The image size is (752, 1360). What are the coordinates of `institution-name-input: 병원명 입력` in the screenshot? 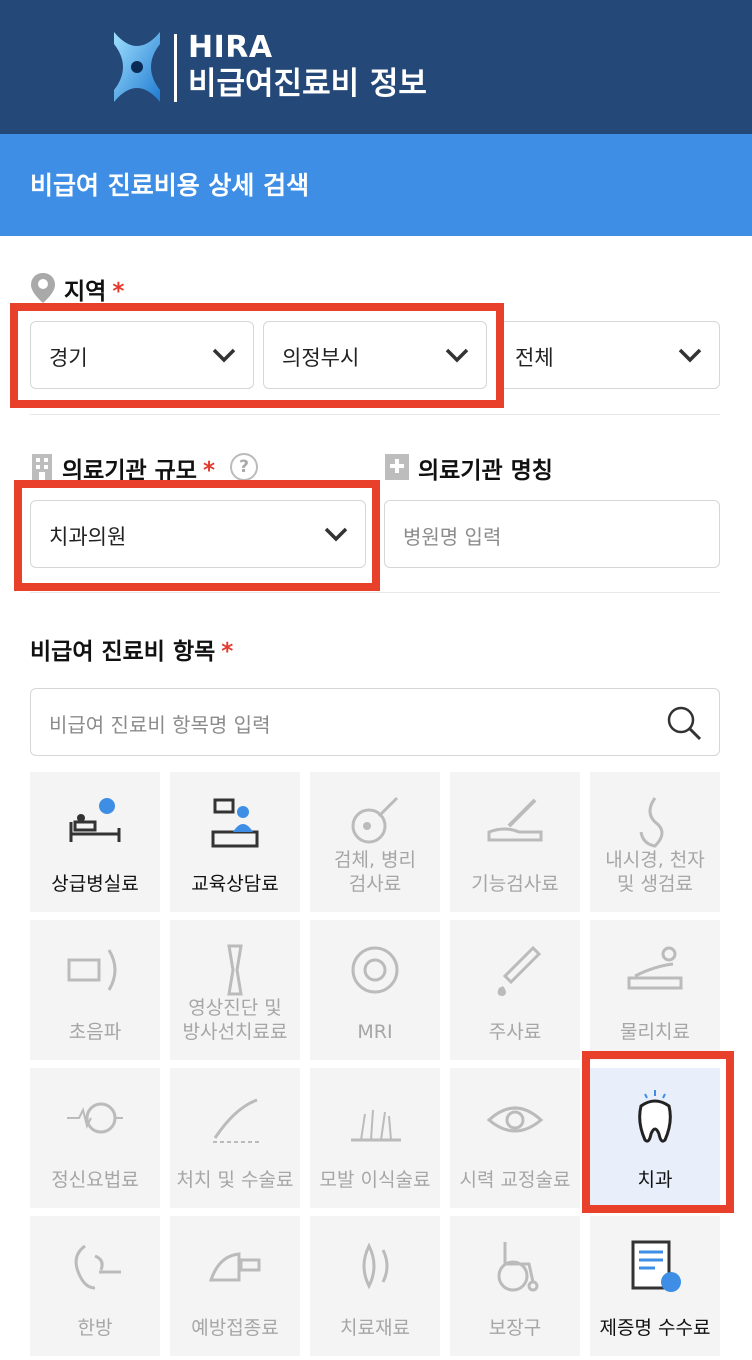 It's located at (552, 534).